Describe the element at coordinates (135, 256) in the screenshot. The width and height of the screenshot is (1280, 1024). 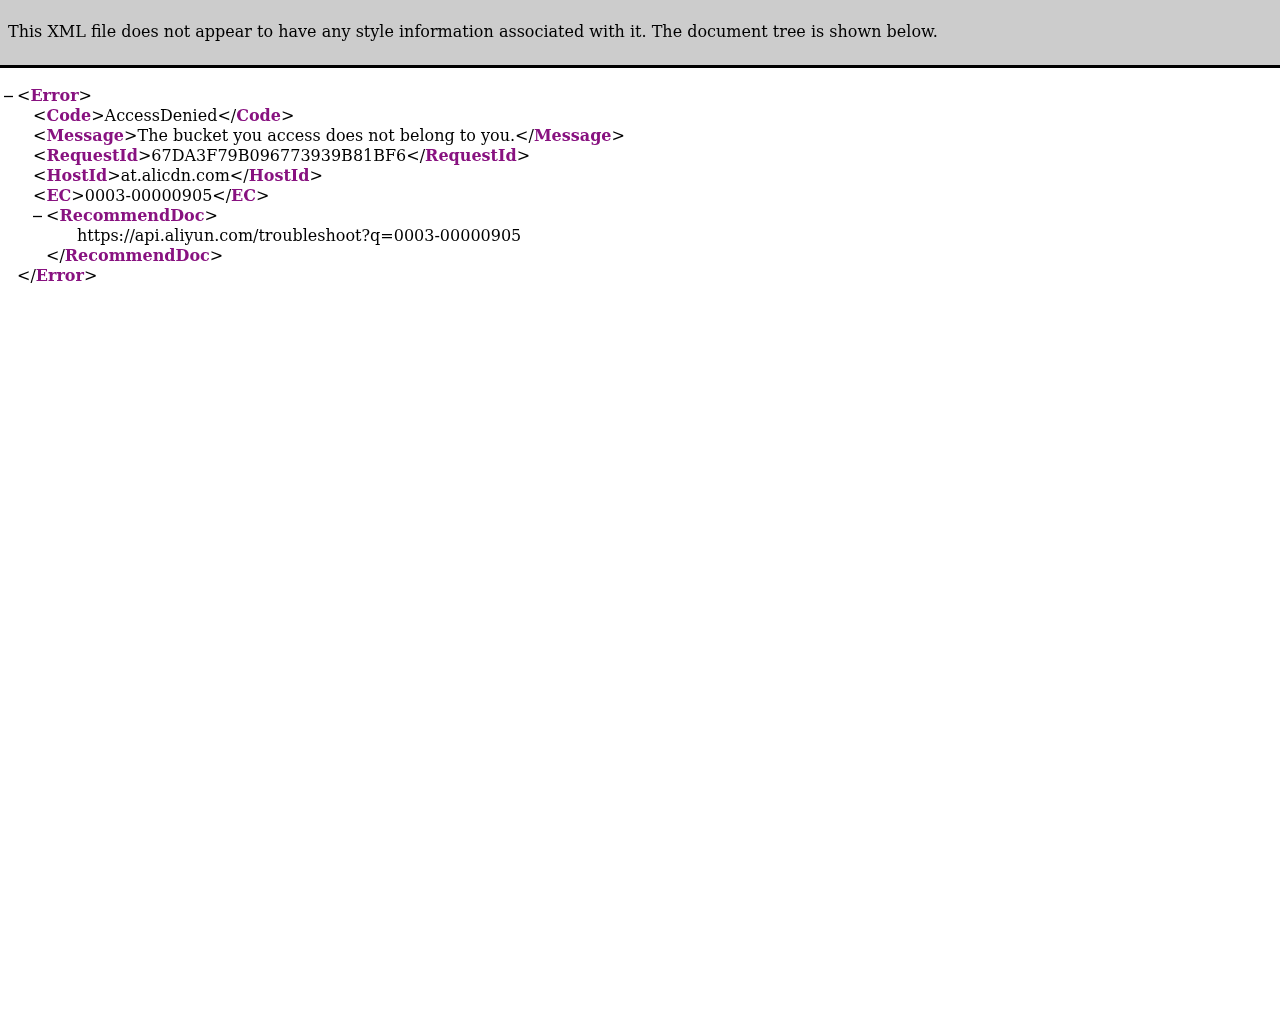
I see `xml-close-tag: </RecommendDoc>` at that location.